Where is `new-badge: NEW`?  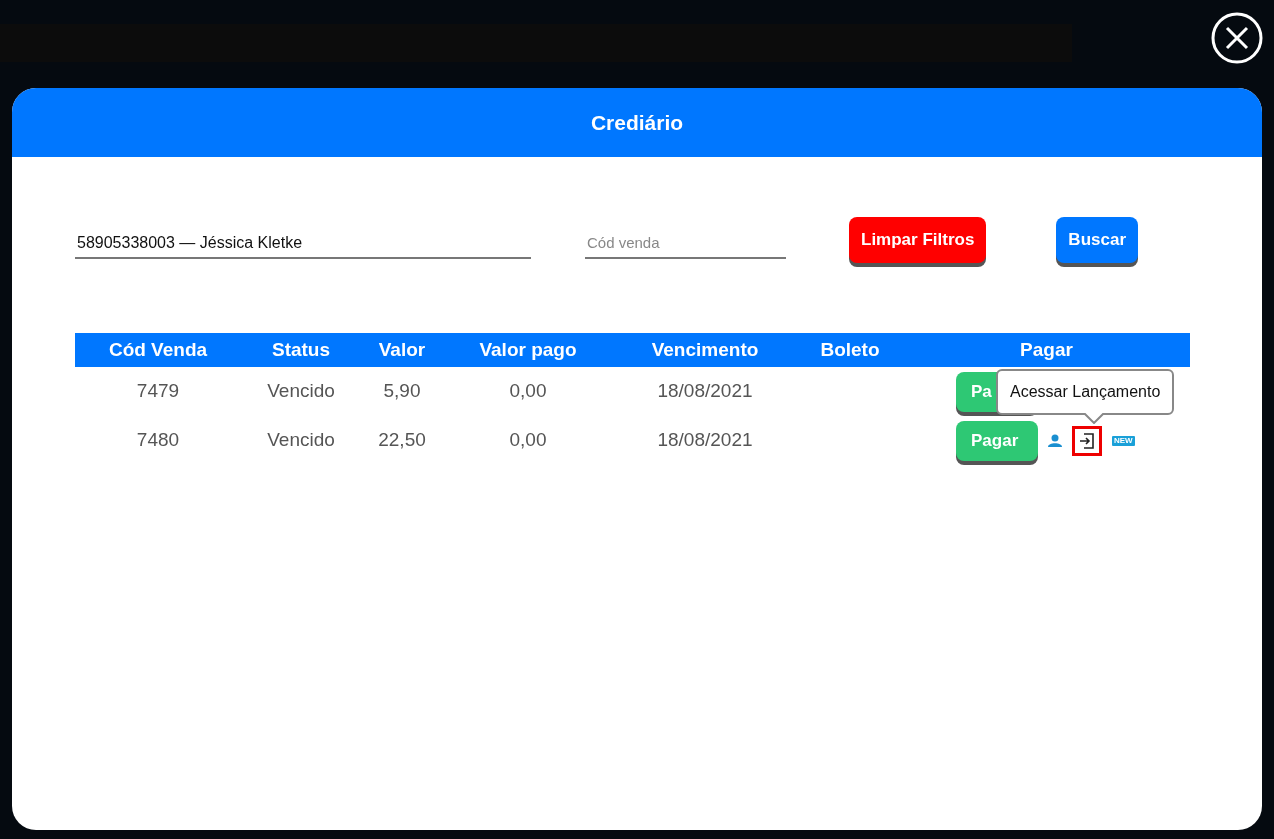 new-badge: NEW is located at coordinates (1123, 440).